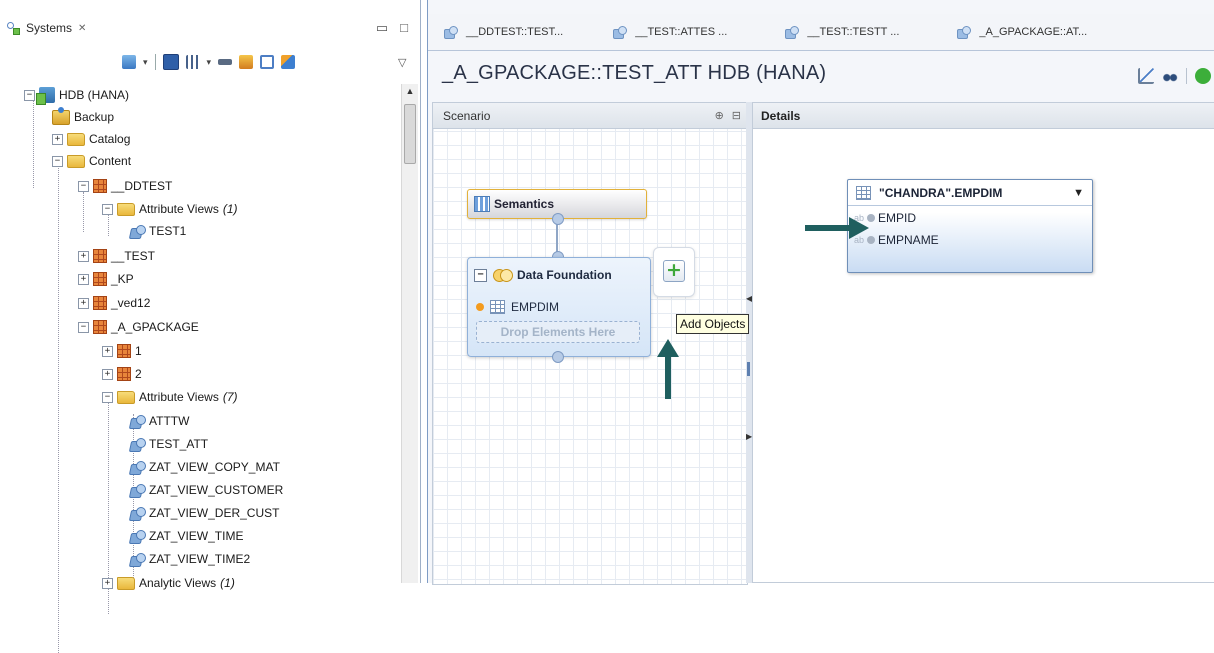  Describe the element at coordinates (410, 92) in the screenshot. I see `scroll-up-arrow-icon: ▲` at that location.